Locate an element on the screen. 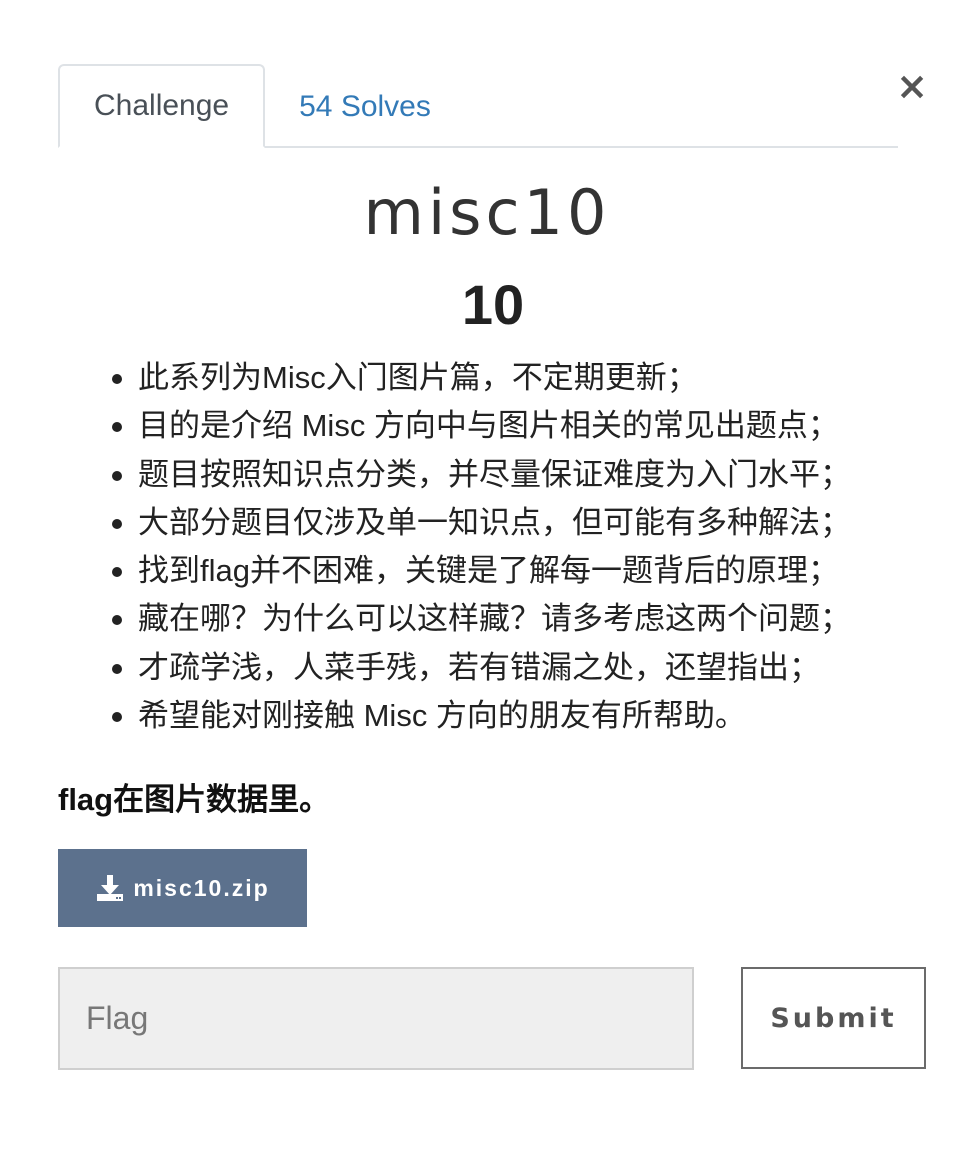 This screenshot has height=1150, width=974. description-item: 目的是介绍 Misc 方向中与图片相关的常见出题点； is located at coordinates (535, 426).